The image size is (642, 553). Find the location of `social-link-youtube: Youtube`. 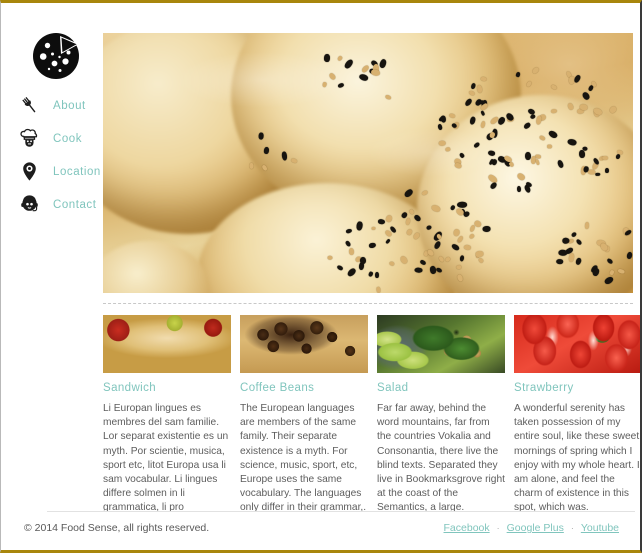

social-link-youtube: Youtube is located at coordinates (600, 528).